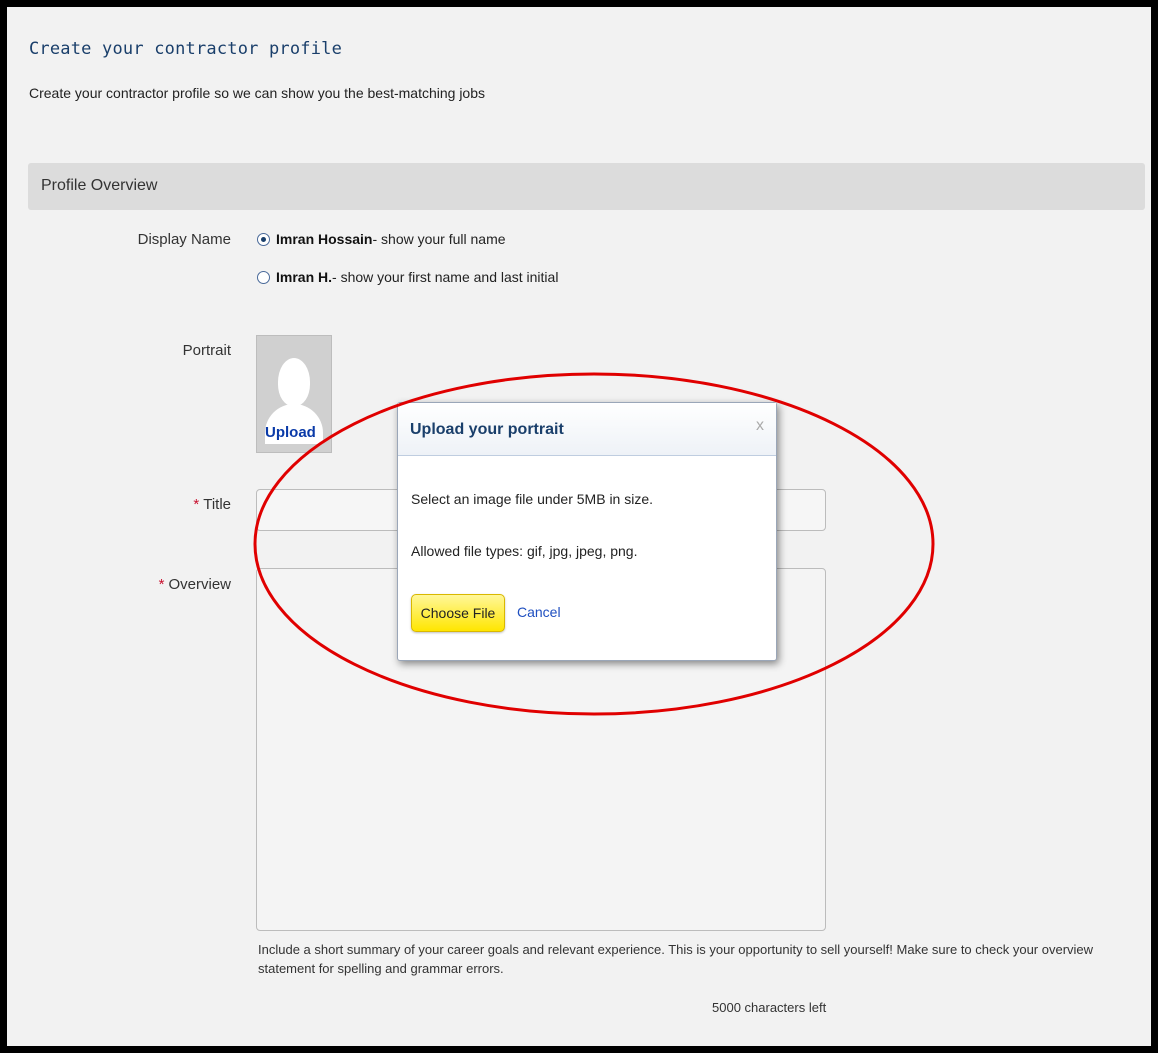 This screenshot has height=1053, width=1158. What do you see at coordinates (324, 239) in the screenshot?
I see `option-name: Imran Hossain` at bounding box center [324, 239].